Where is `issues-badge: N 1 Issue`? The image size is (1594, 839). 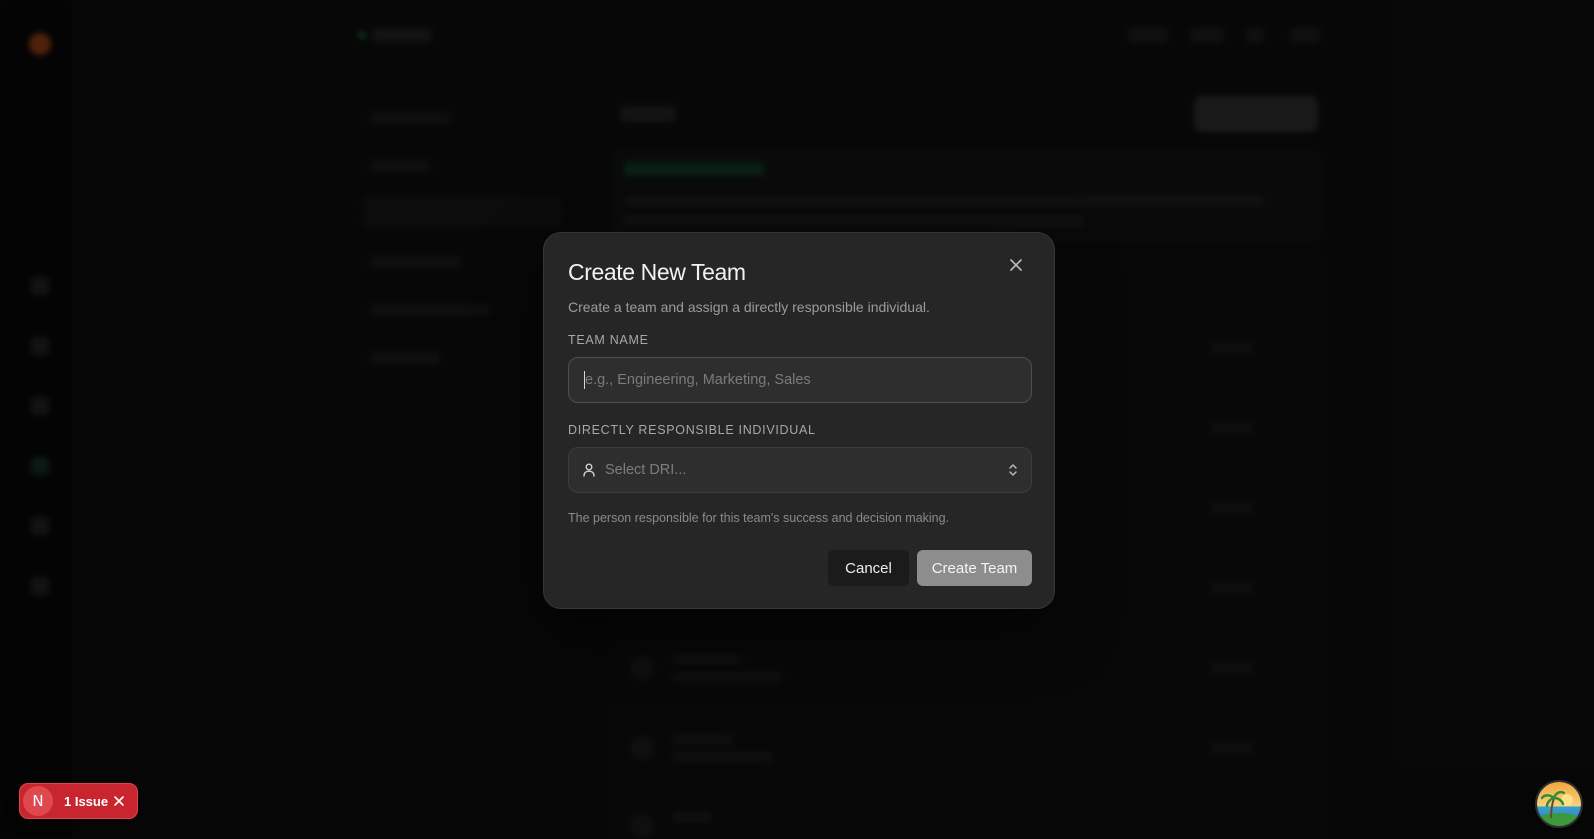
issues-badge: N 1 Issue is located at coordinates (78, 801).